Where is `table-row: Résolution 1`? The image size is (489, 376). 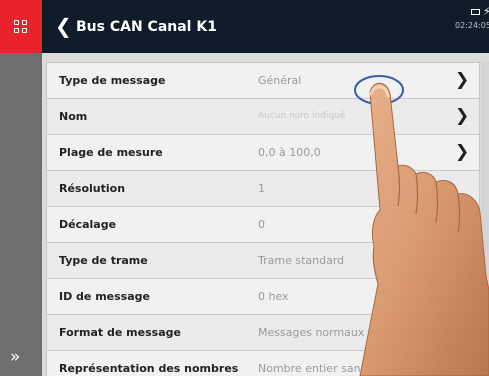 table-row: Résolution 1 is located at coordinates (263, 189).